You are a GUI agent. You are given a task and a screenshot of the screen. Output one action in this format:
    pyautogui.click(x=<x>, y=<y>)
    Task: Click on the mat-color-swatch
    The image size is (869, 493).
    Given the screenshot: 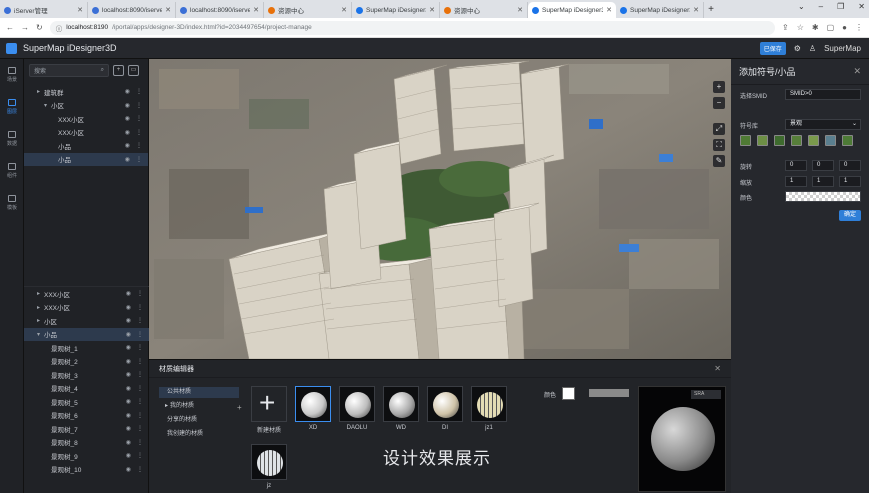 What is the action you would take?
    pyautogui.click(x=568, y=393)
    